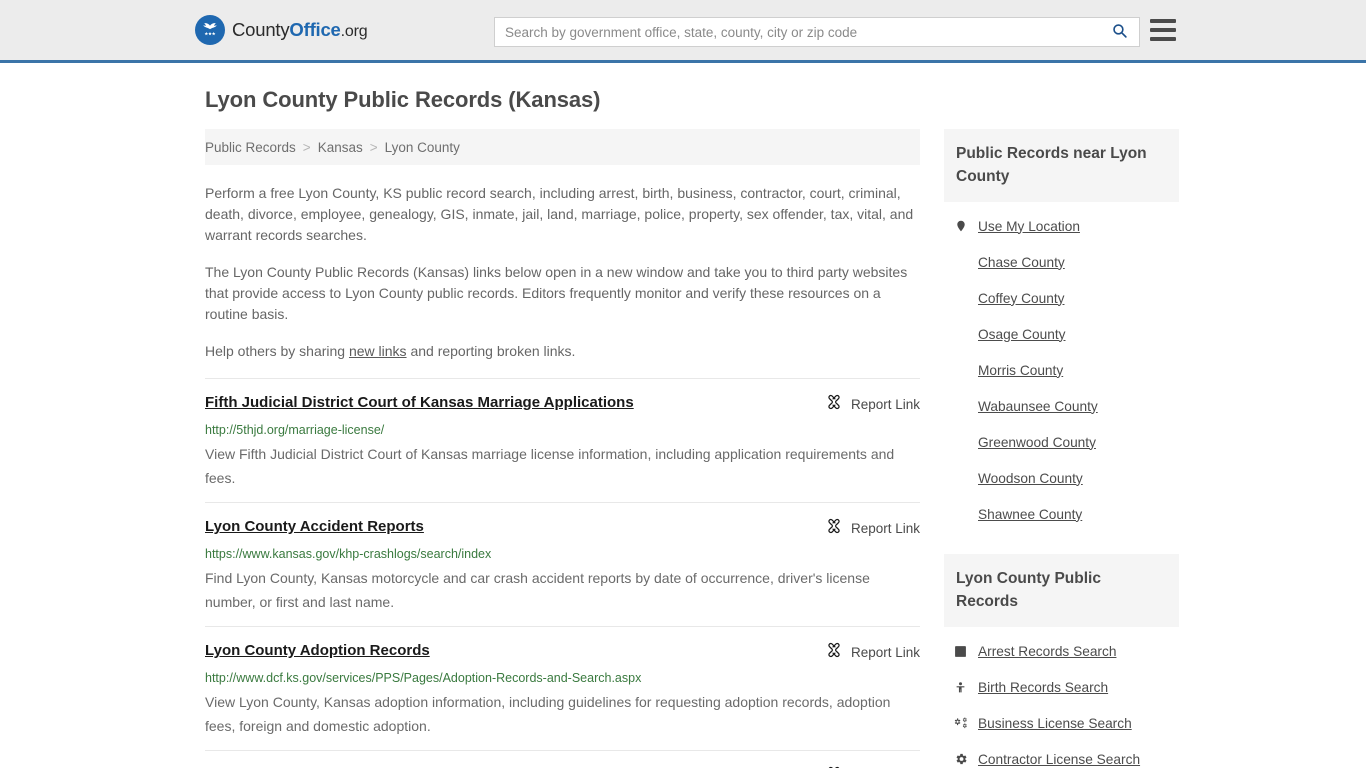  I want to click on brand-part-county: County, so click(261, 29).